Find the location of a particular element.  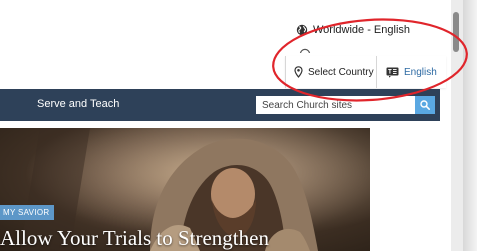

main-nav-bar: Serve and Teach is located at coordinates (220, 105).